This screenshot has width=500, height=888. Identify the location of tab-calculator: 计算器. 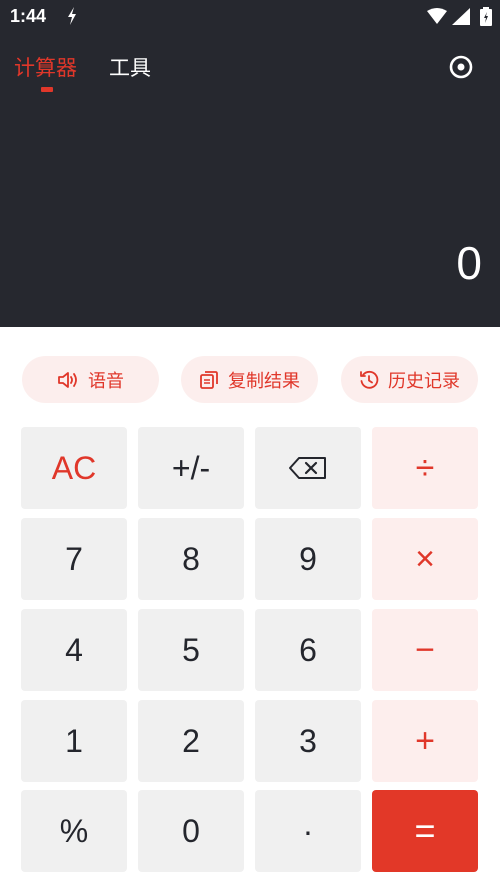
(45, 67).